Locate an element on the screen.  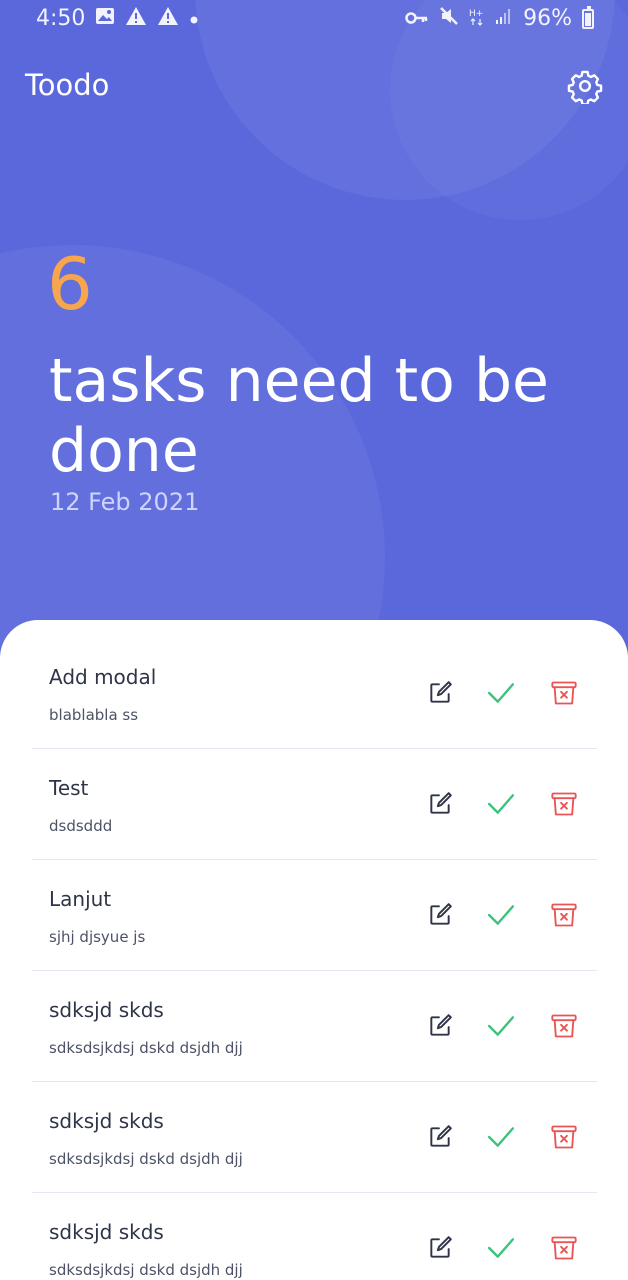
app-title: Toodo is located at coordinates (67, 85).